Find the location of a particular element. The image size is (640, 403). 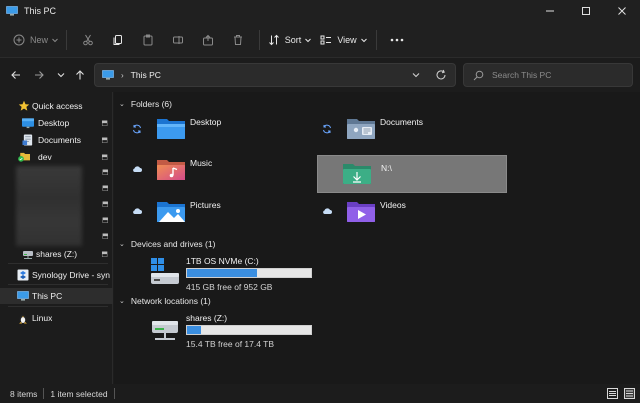

paste-button is located at coordinates (148, 40).